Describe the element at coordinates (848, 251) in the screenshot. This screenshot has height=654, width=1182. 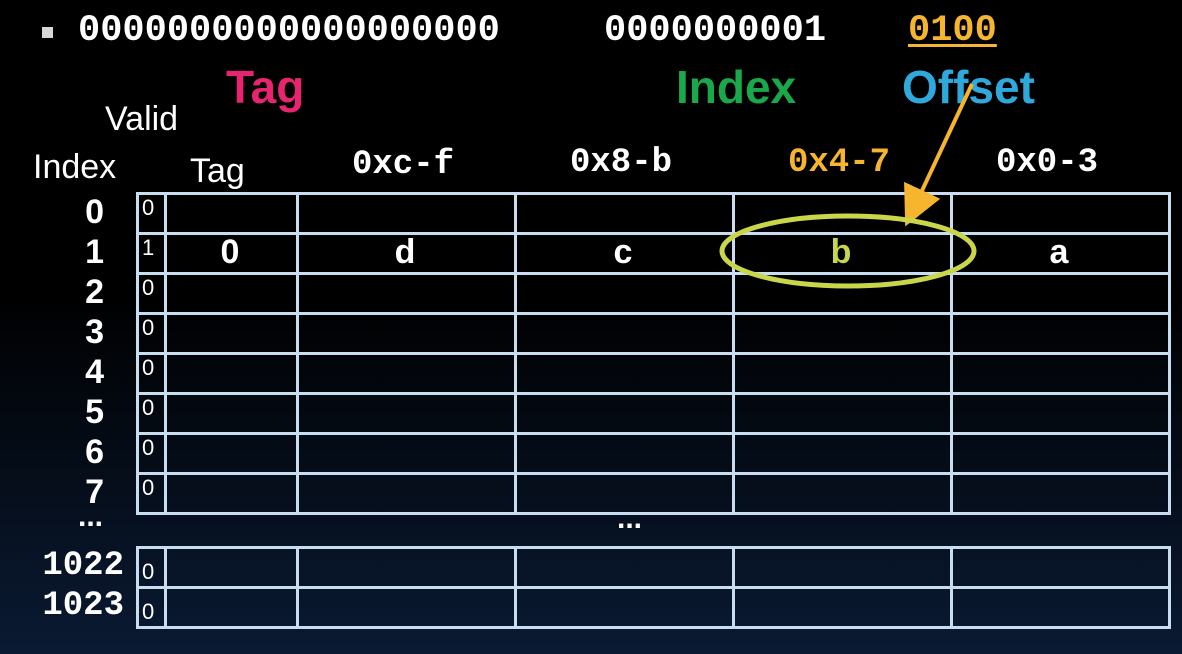
I see `highlight-ellipse-icon` at that location.